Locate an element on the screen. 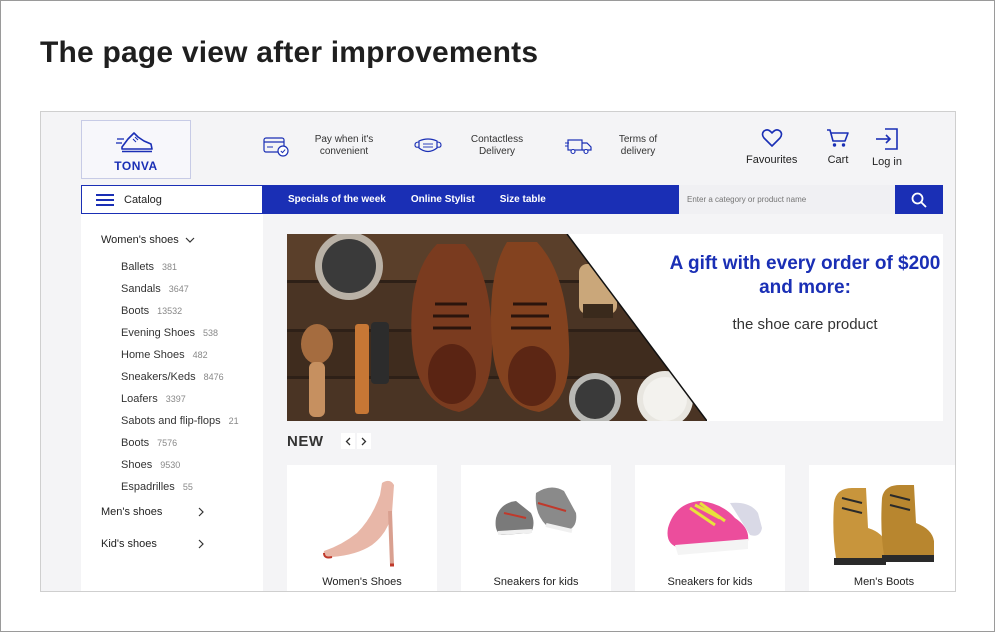 This screenshot has width=995, height=632. subcategory-label: Loafers is located at coordinates (139, 399).